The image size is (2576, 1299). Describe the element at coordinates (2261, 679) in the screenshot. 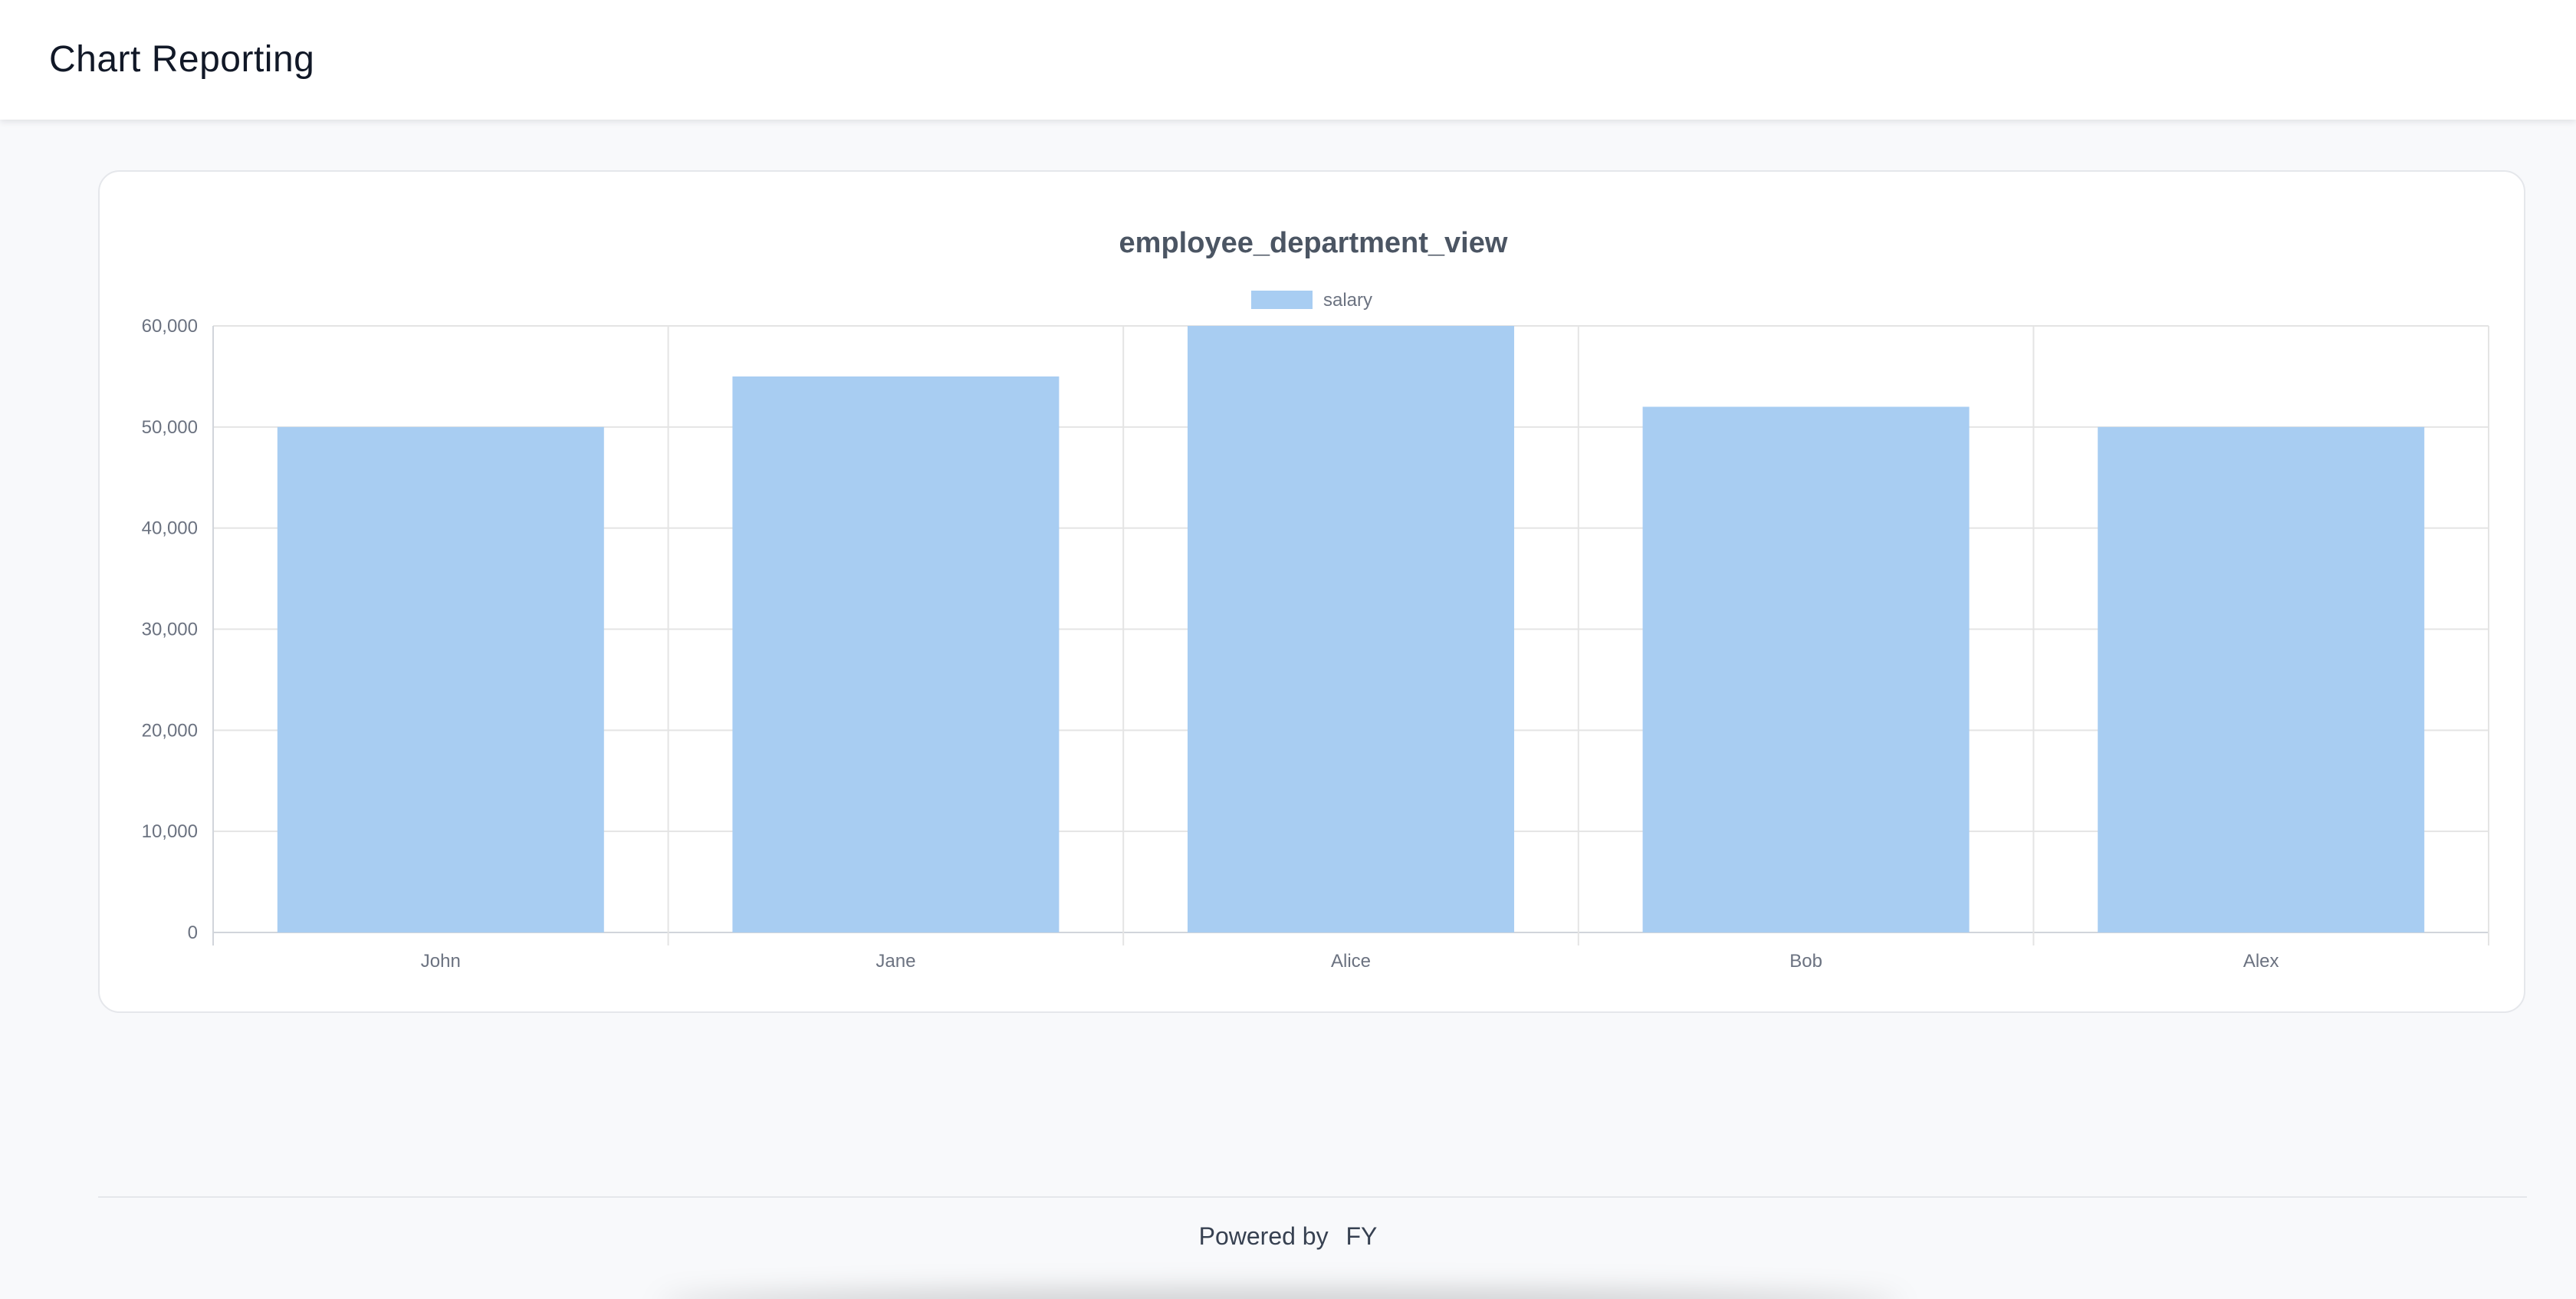

I see `bar-alex` at that location.